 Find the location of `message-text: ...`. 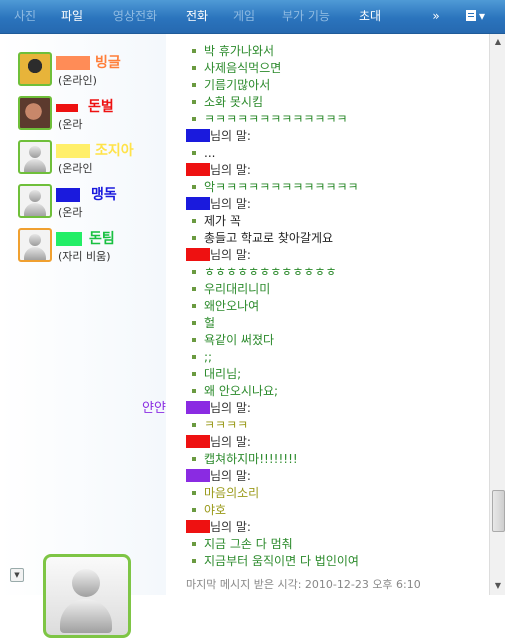

message-text: ... is located at coordinates (210, 153).